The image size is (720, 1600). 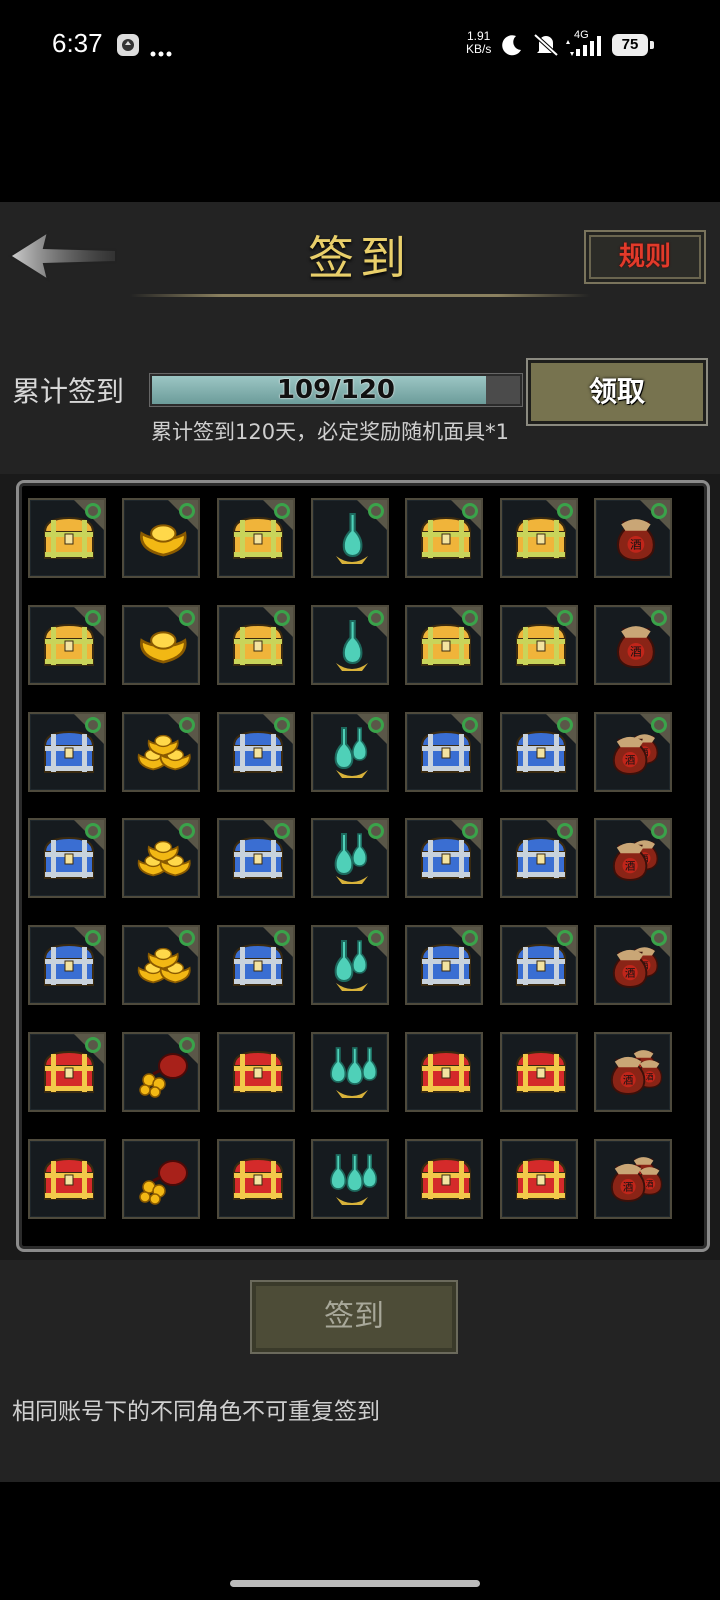 What do you see at coordinates (632, 751) in the screenshot?
I see `reward-cell-day-21: 酒 酒` at bounding box center [632, 751].